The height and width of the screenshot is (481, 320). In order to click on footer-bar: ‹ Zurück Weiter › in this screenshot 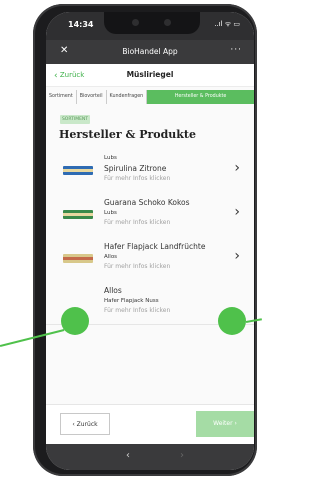, I will do `click(150, 424)`.